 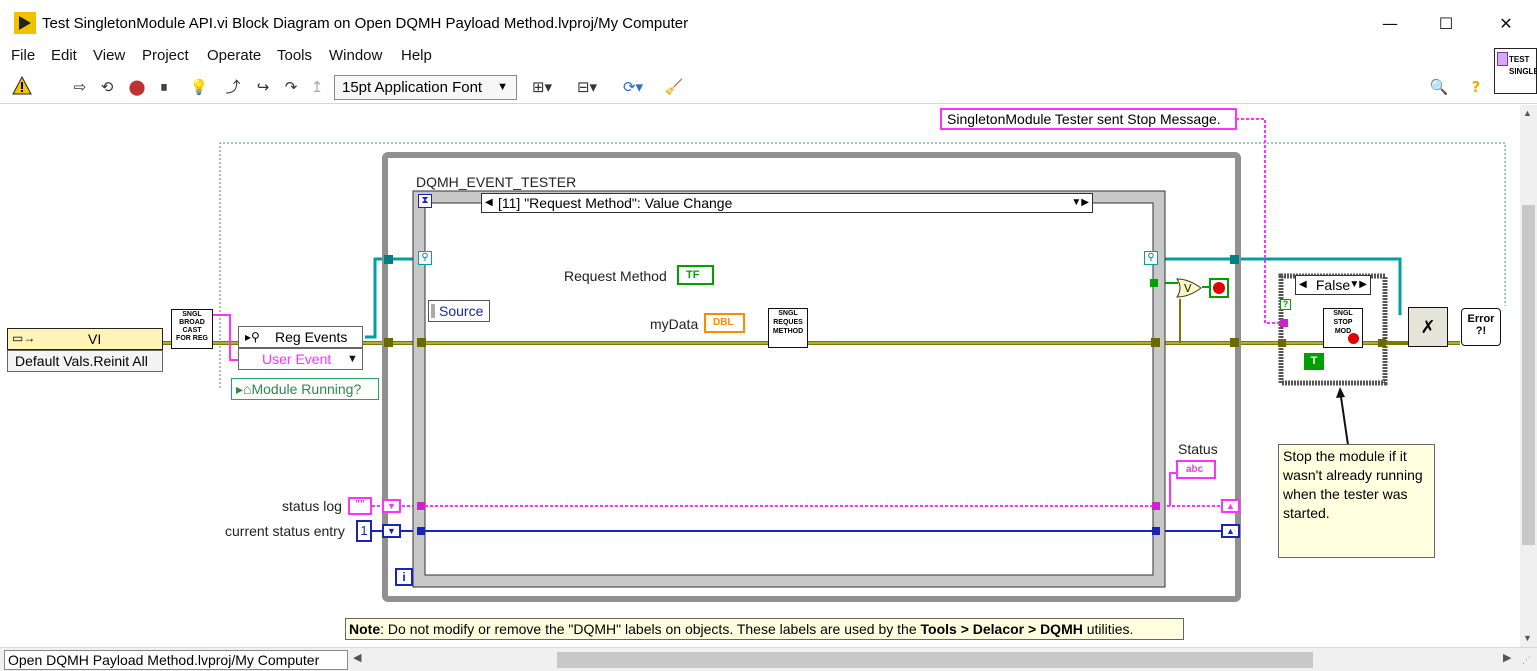 What do you see at coordinates (1439, 87) in the screenshot?
I see `search-icon: 🔍` at bounding box center [1439, 87].